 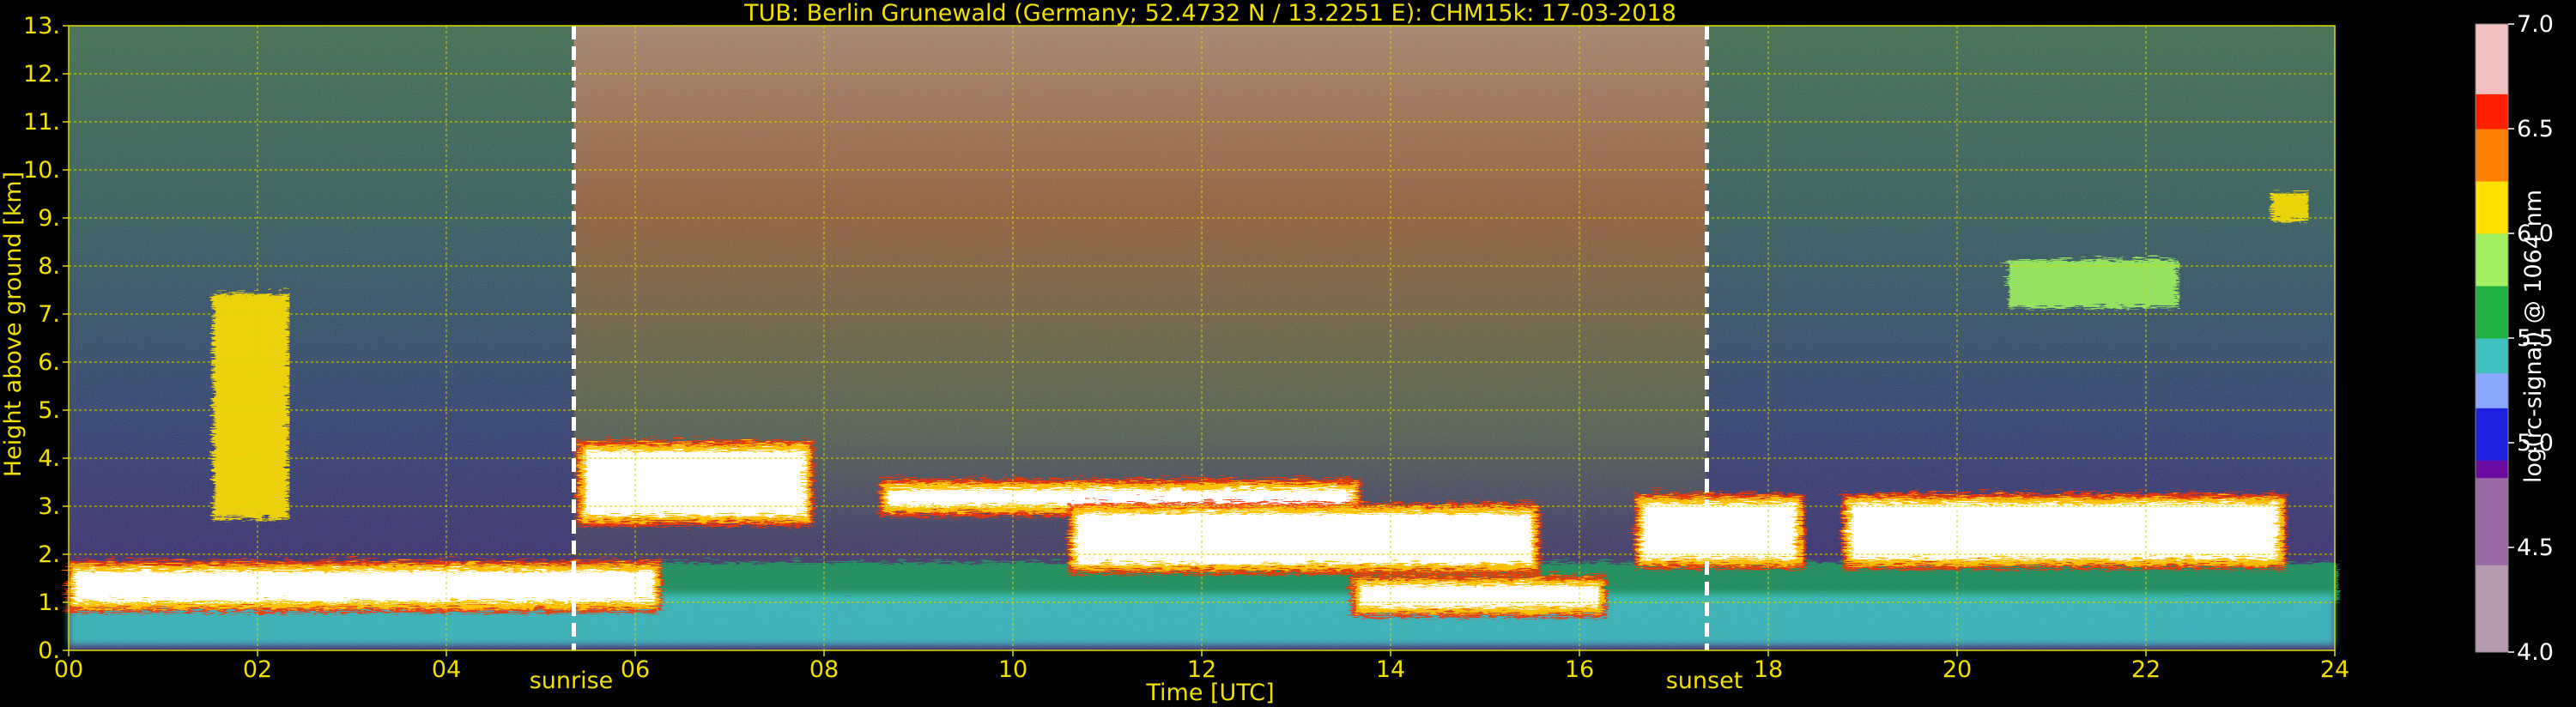 I want to click on y-tick-label: 11., so click(x=41, y=123).